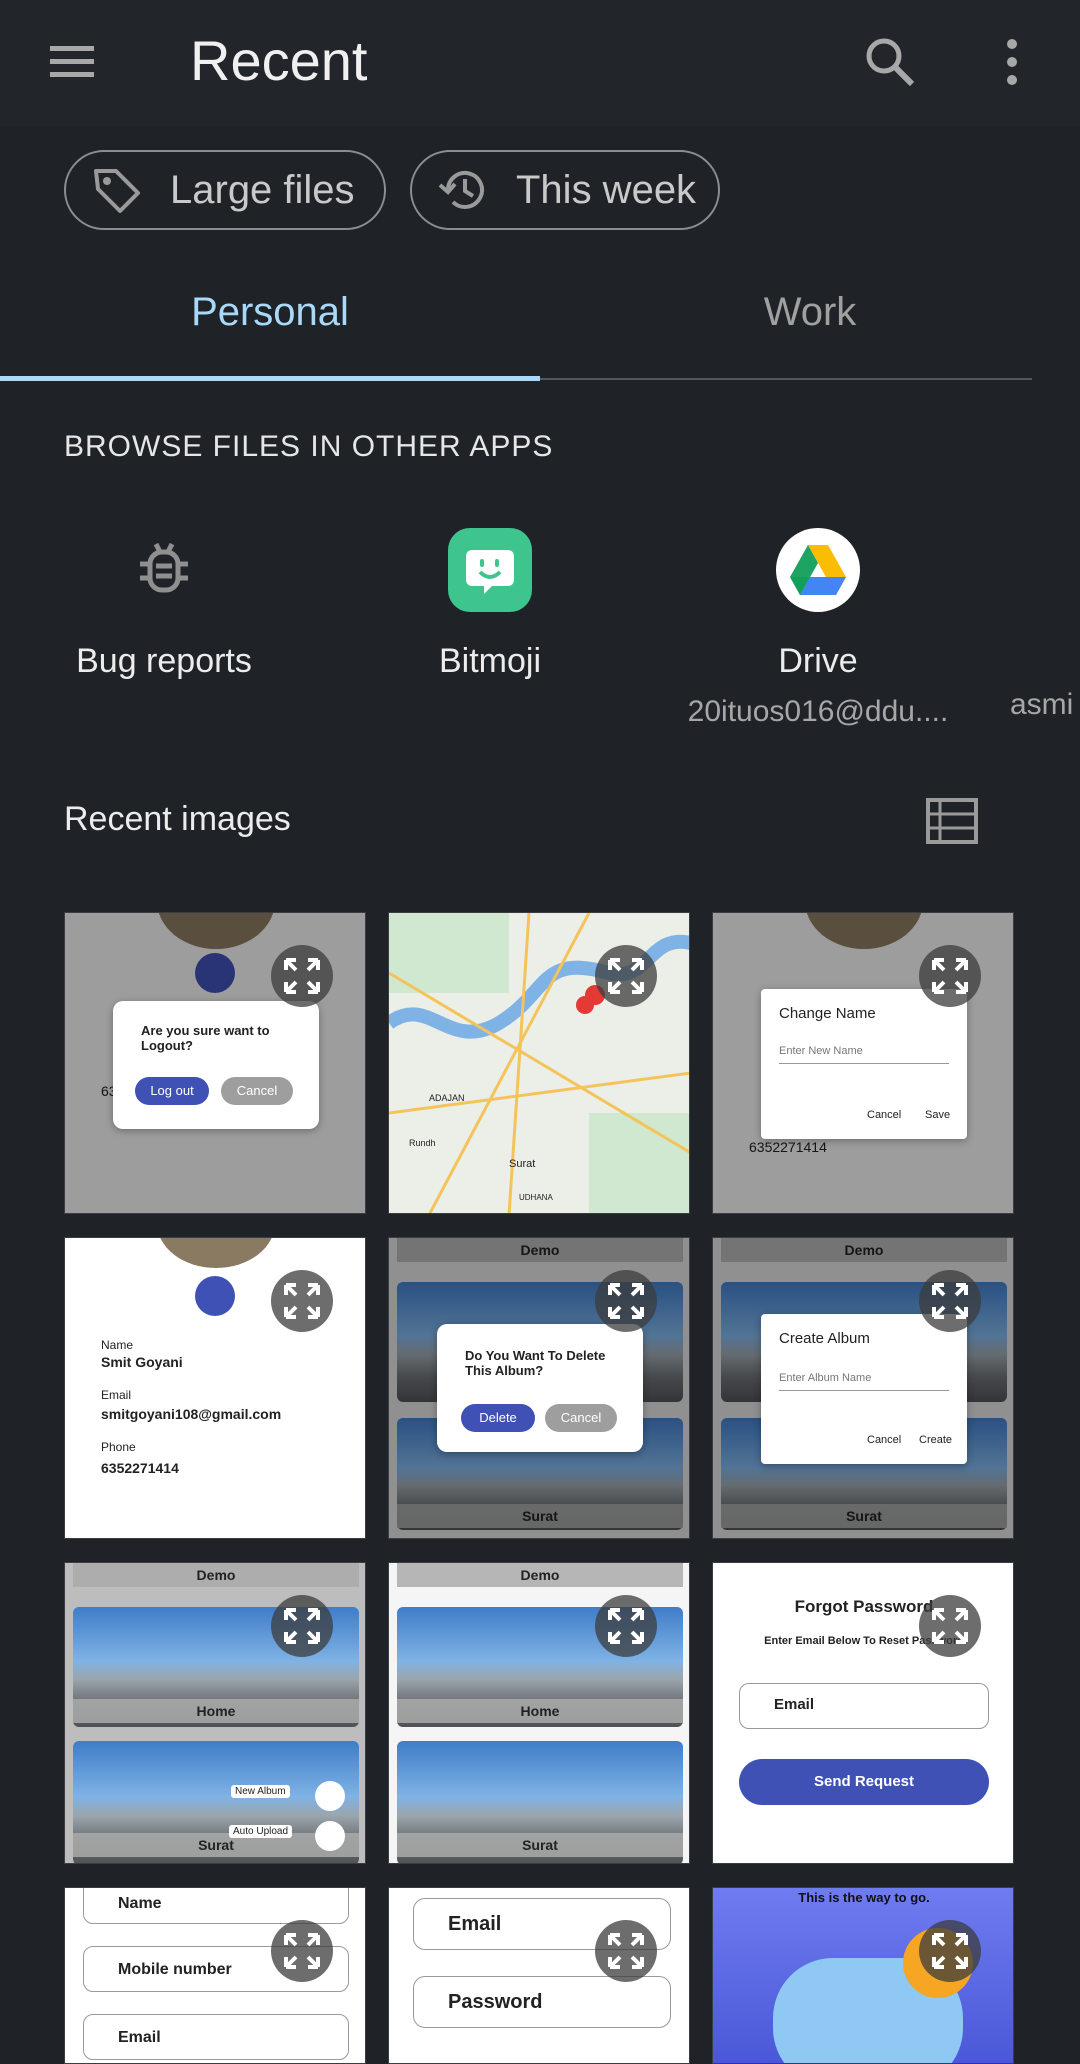  I want to click on fab-label: Auto Upload, so click(261, 1831).